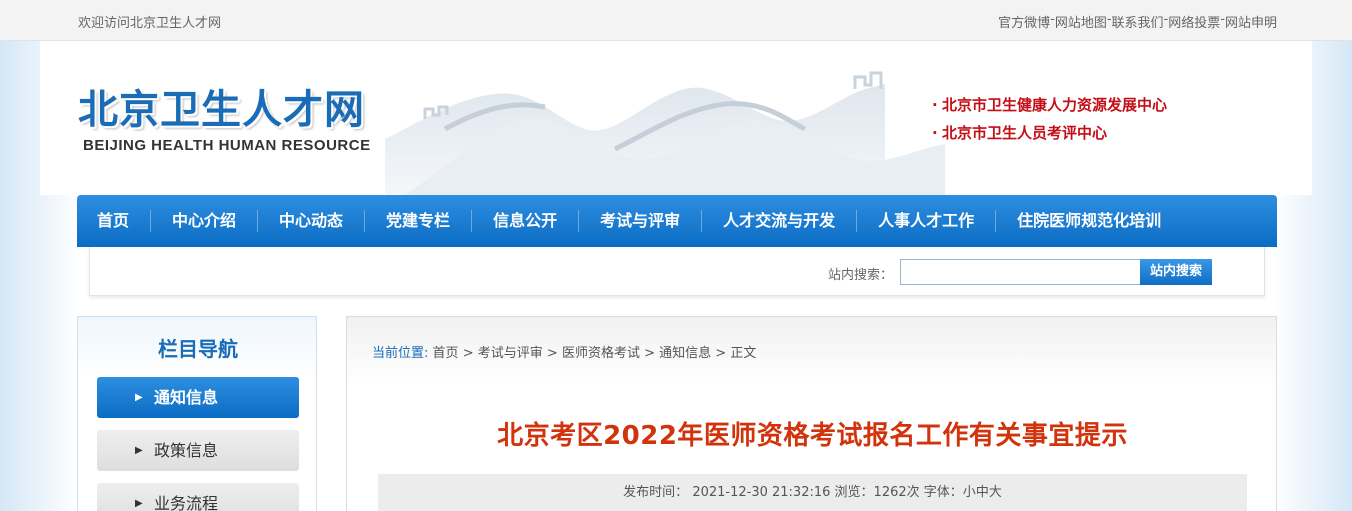 The height and width of the screenshot is (511, 1352). Describe the element at coordinates (779, 221) in the screenshot. I see `nav-item-talent-exchange: 人才交流与开发` at that location.